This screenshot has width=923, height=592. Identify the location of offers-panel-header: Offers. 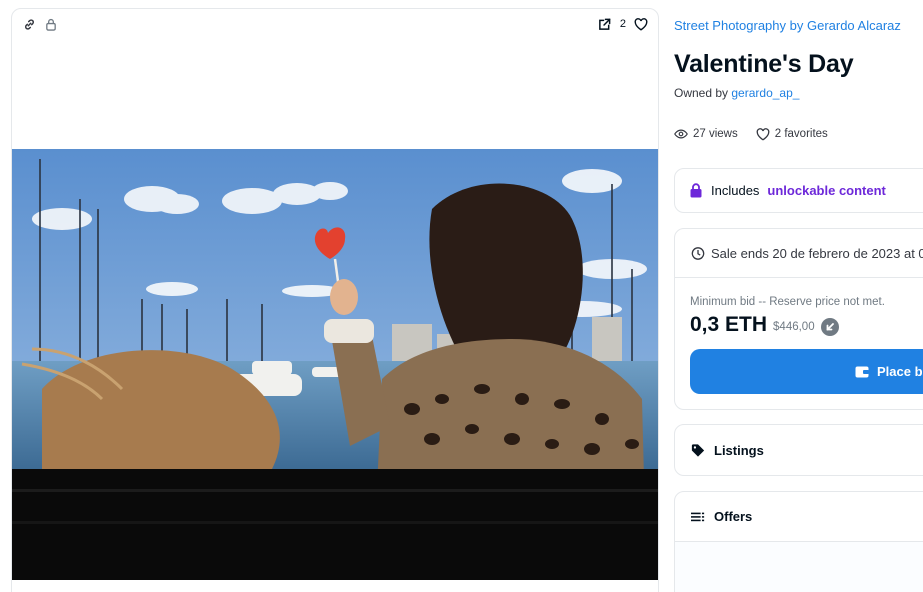
(799, 517).